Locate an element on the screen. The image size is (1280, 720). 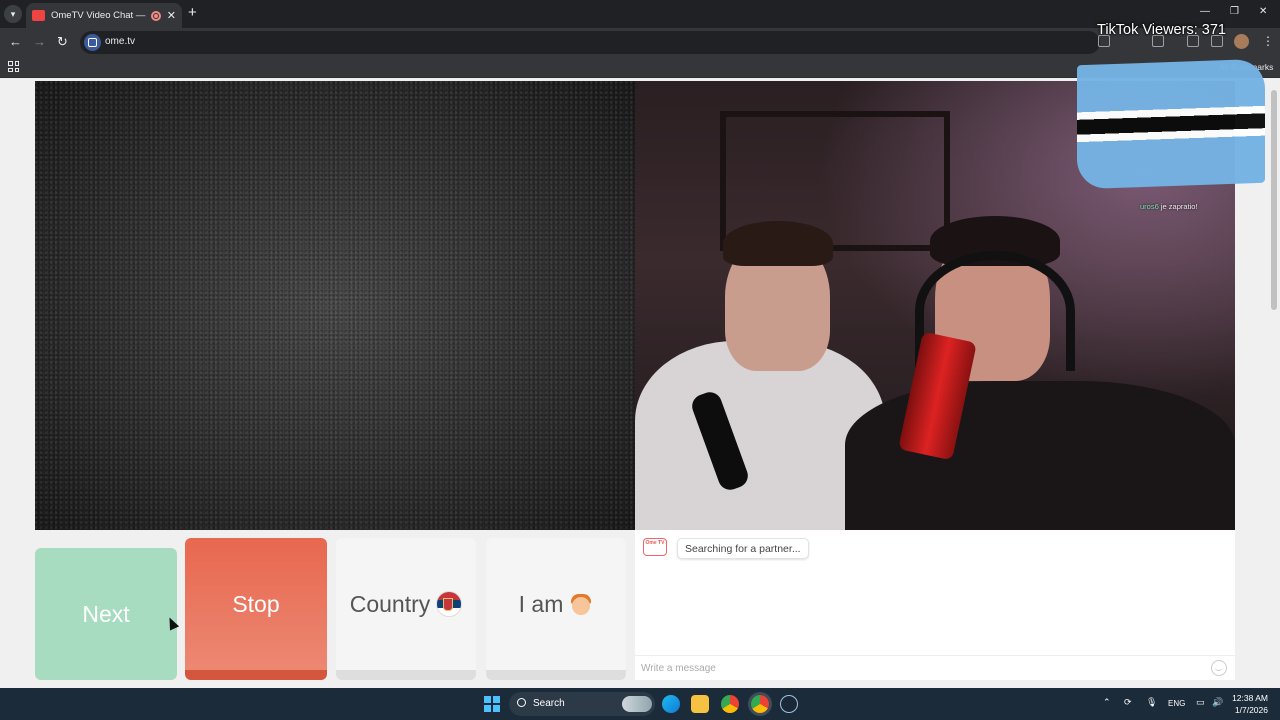
emoji-icon is located at coordinates (1219, 668).